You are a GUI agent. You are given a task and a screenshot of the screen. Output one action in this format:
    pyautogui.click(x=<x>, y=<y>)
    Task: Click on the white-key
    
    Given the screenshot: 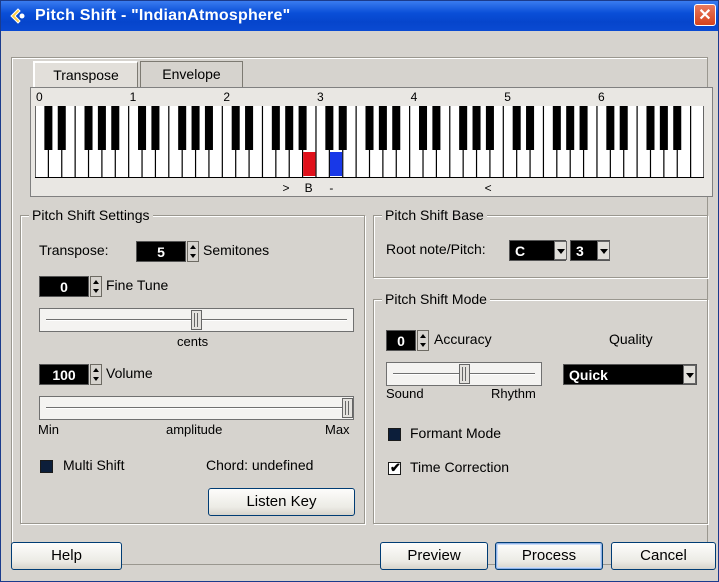 What is the action you would take?
    pyautogui.click(x=697, y=141)
    